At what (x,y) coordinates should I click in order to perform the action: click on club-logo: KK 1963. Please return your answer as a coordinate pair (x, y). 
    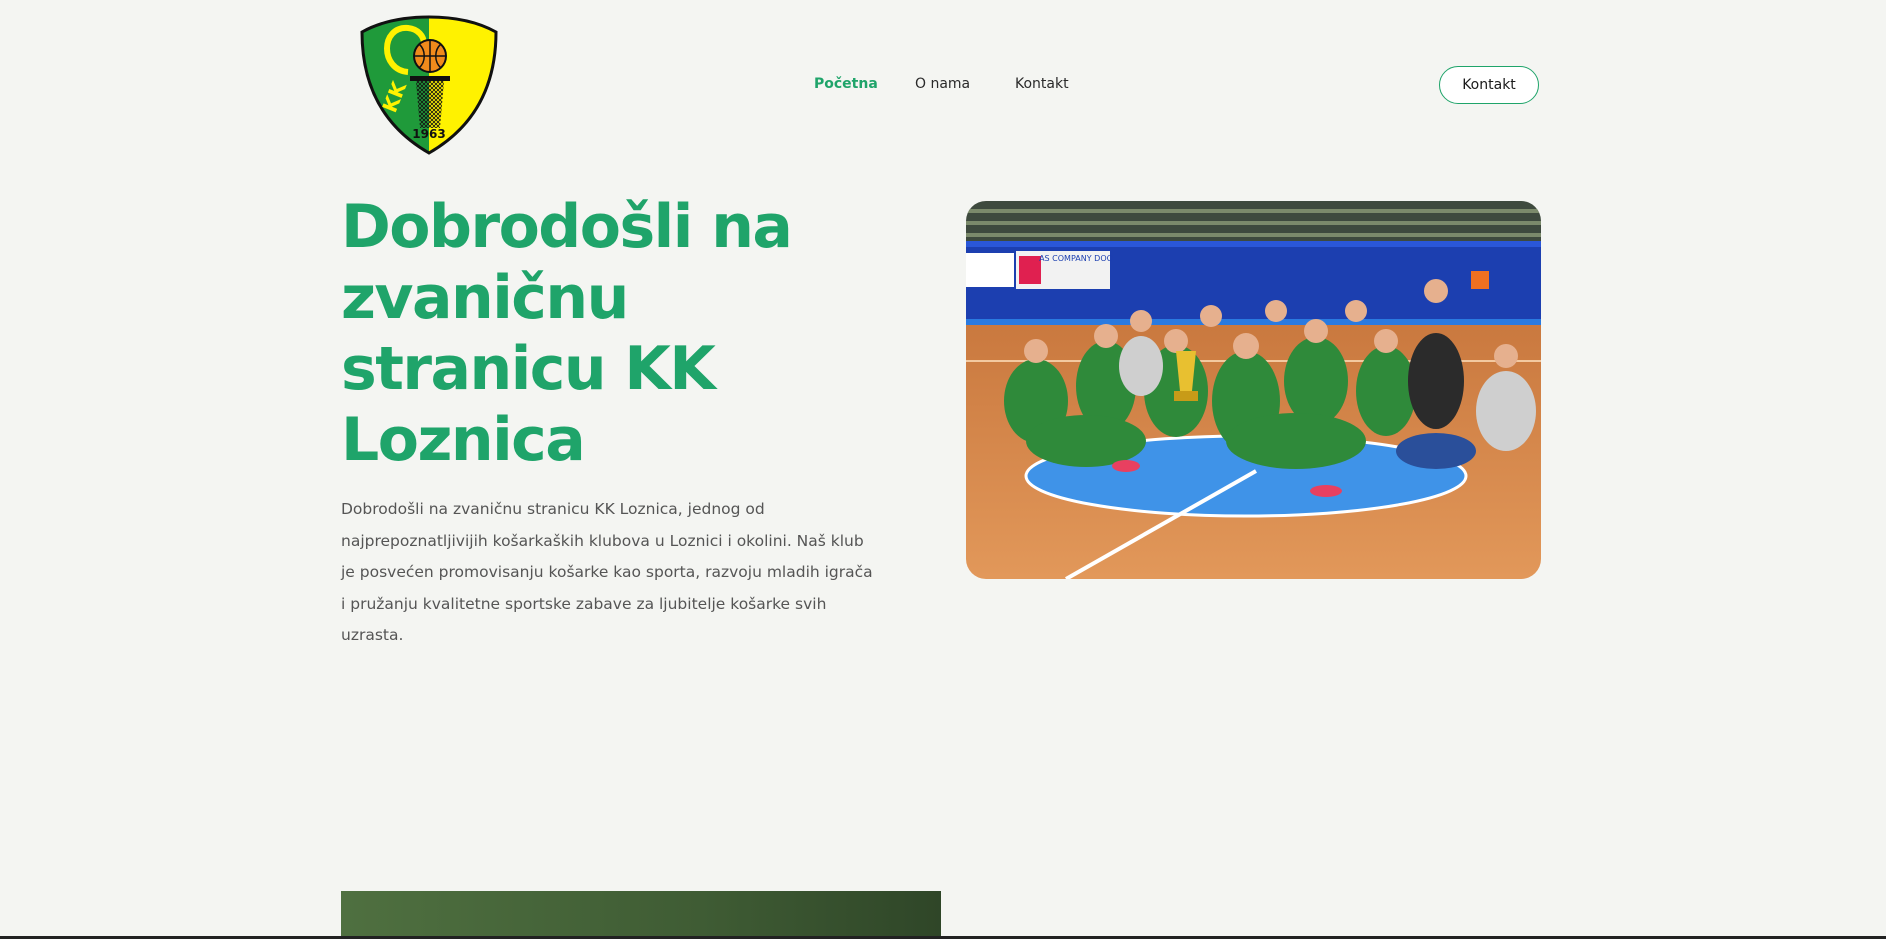
    Looking at the image, I should click on (429, 85).